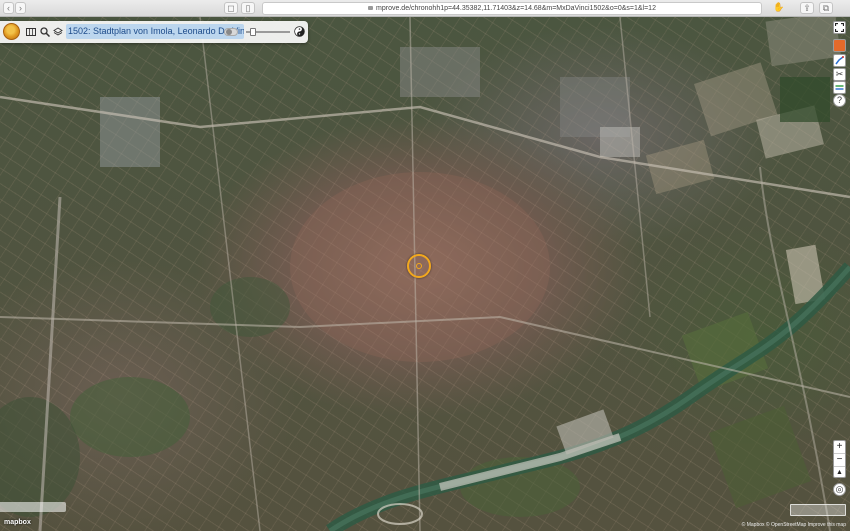  What do you see at coordinates (231, 32) in the screenshot?
I see `overlay-toggle` at bounding box center [231, 32].